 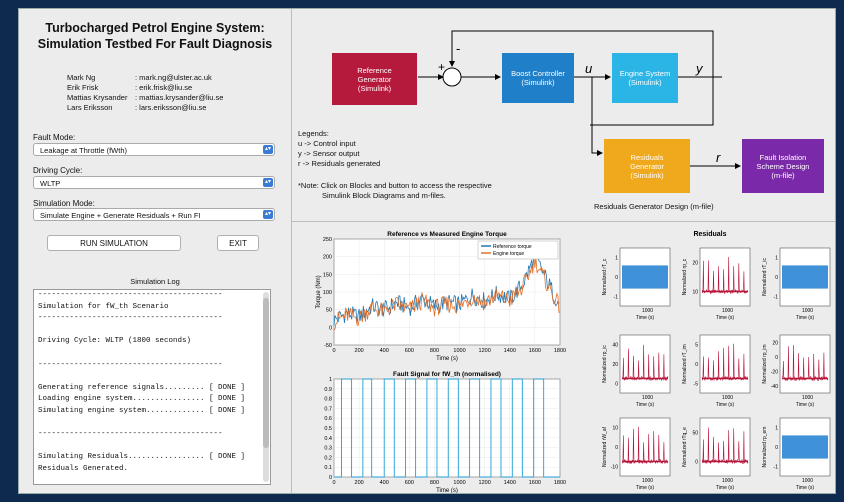 I want to click on y-tick-label: 0.1, so click(x=328, y=468).